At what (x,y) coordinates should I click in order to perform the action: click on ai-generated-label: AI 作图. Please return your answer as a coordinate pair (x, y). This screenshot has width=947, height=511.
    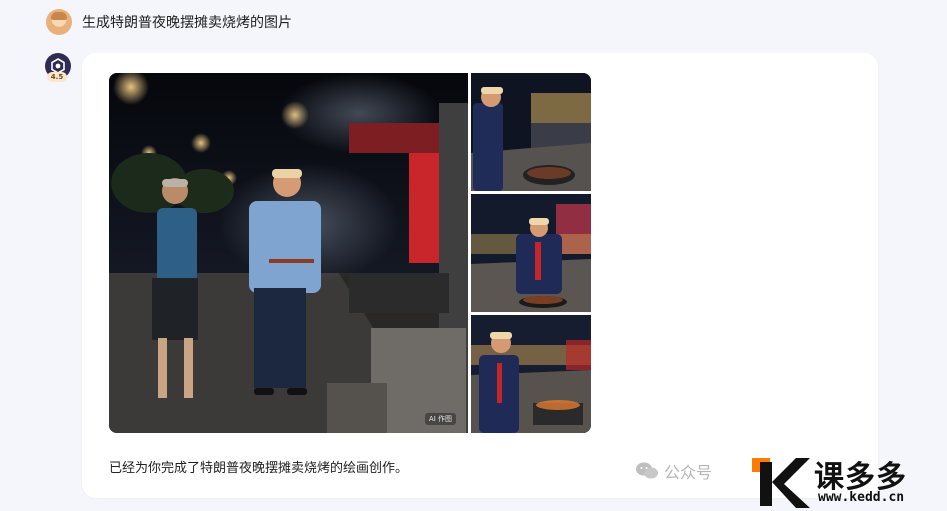
    Looking at the image, I should click on (440, 419).